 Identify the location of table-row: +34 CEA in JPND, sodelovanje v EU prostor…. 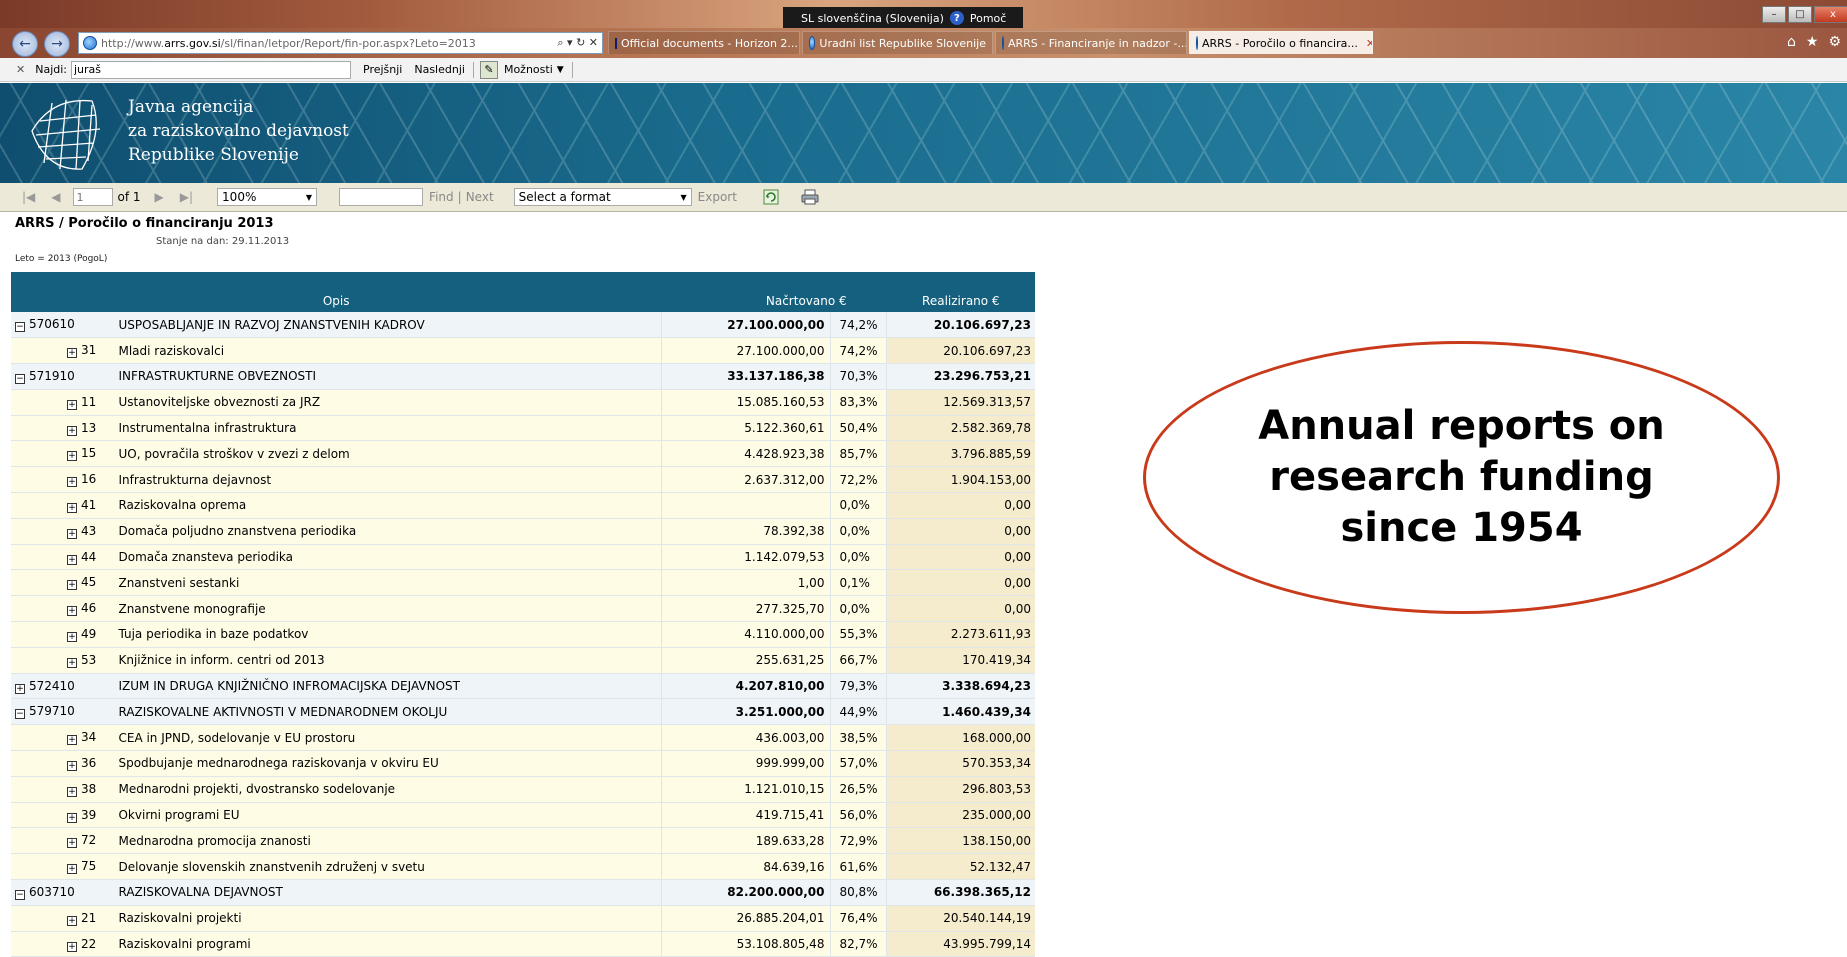
(523, 738).